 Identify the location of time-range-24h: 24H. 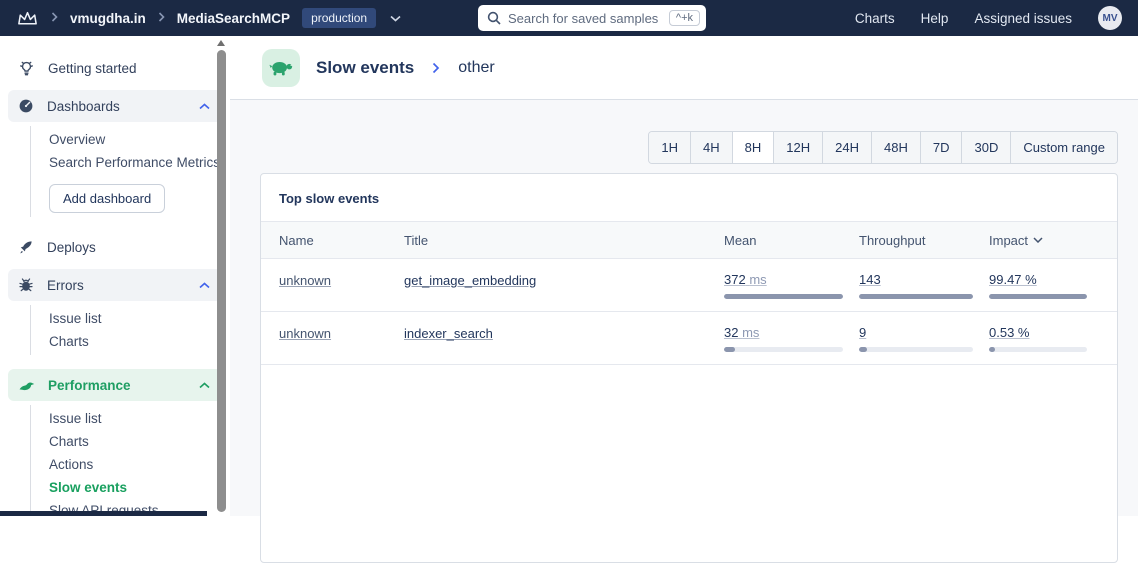
(846, 147).